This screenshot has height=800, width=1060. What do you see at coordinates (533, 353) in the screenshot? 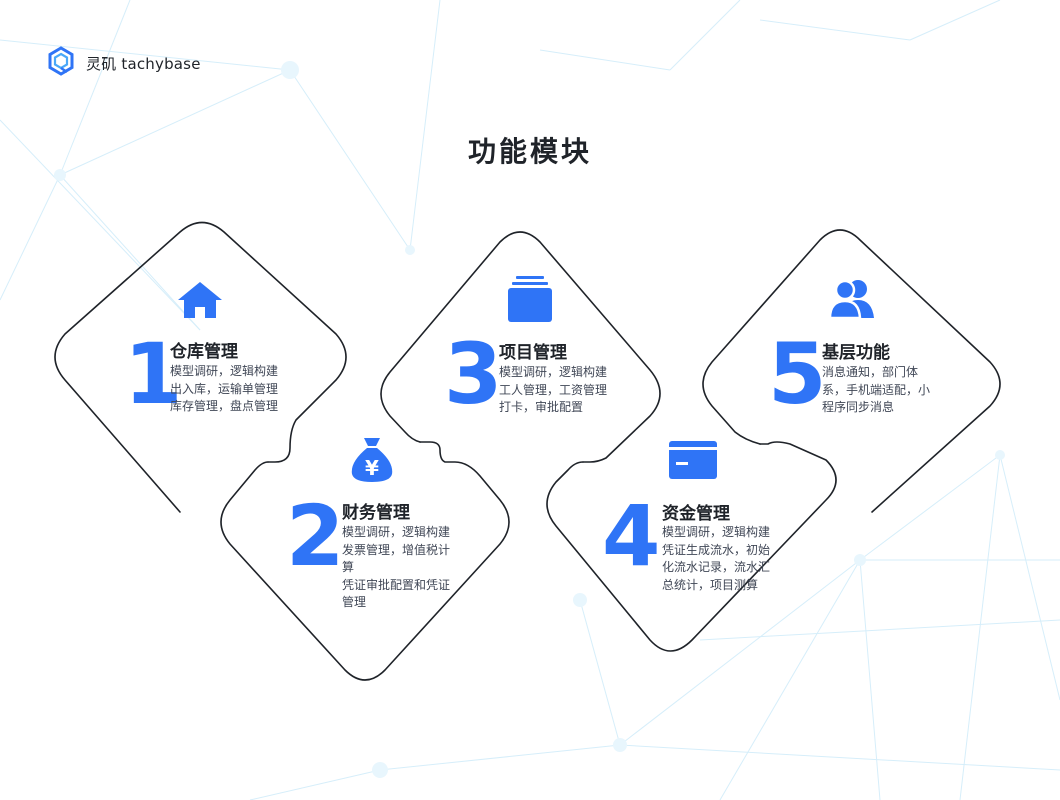
I see `module-title: 项目管理` at bounding box center [533, 353].